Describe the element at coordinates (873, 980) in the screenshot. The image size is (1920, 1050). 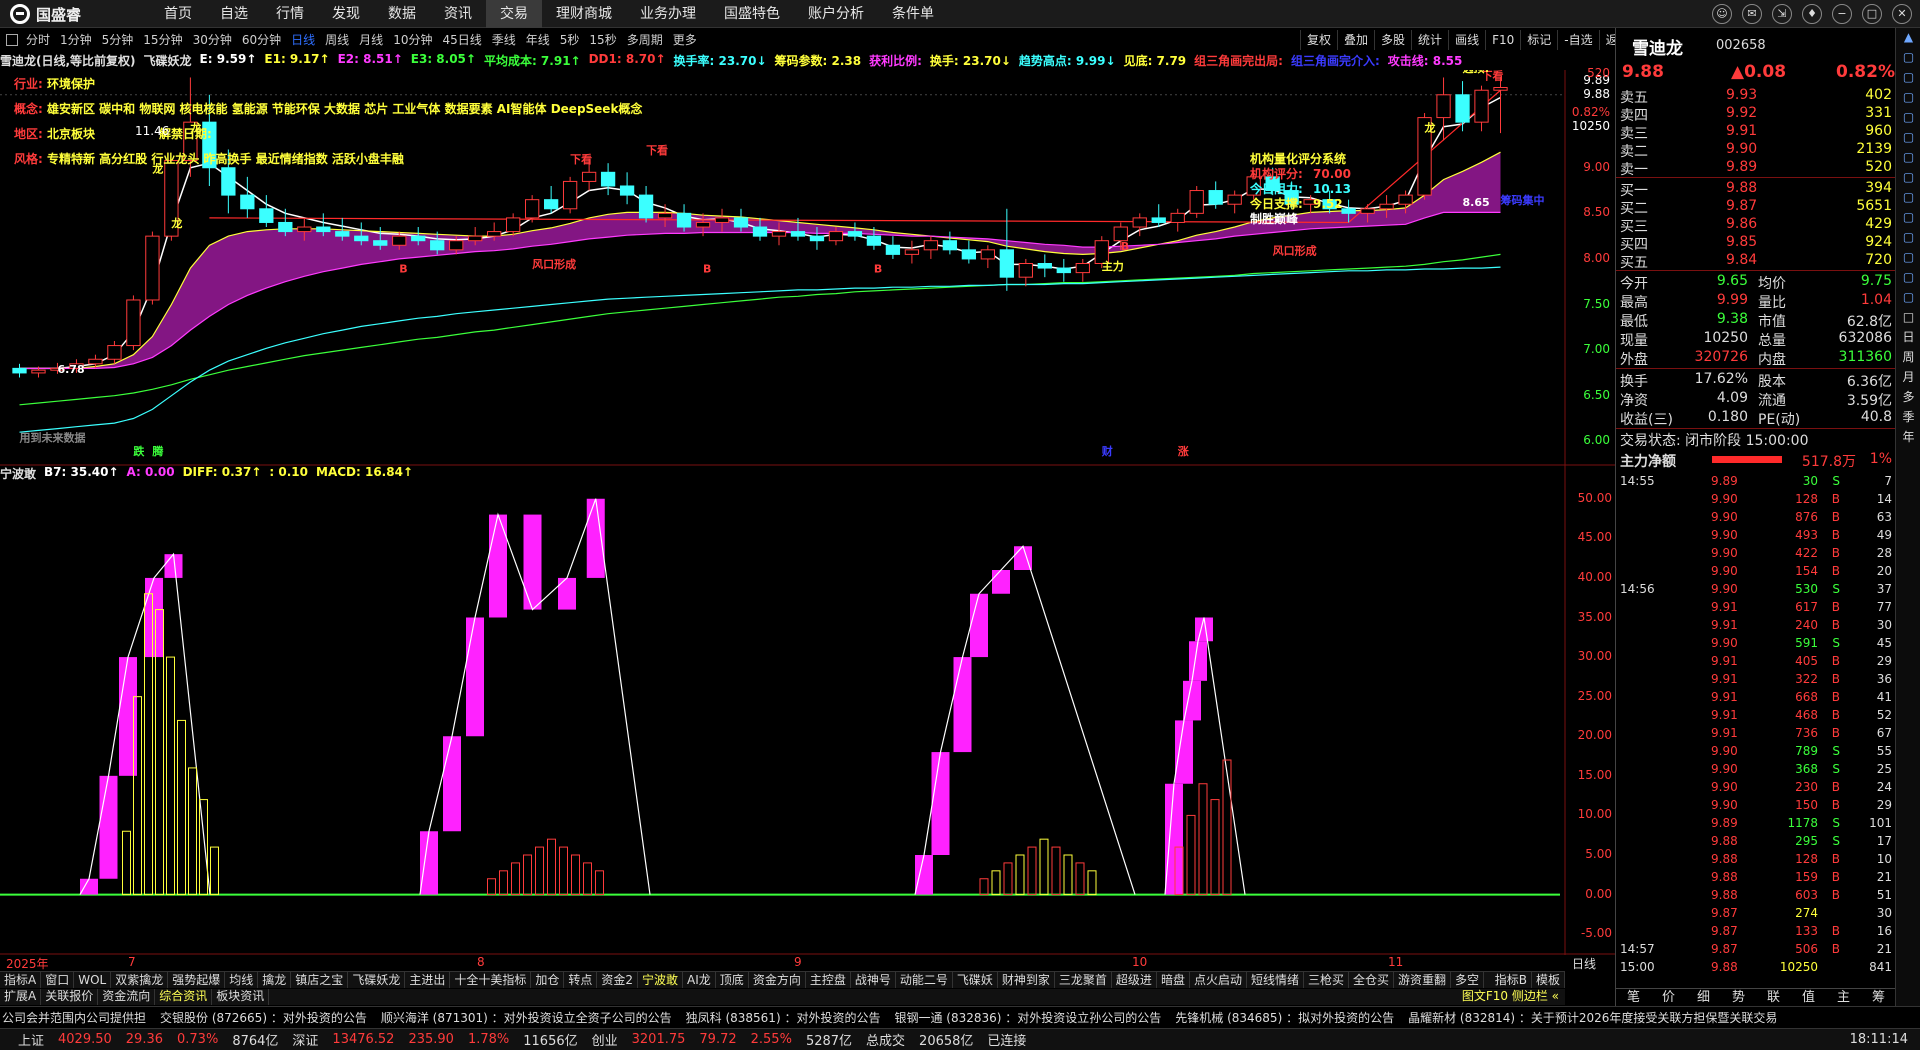
I see `indicator-tab: 战神号` at that location.